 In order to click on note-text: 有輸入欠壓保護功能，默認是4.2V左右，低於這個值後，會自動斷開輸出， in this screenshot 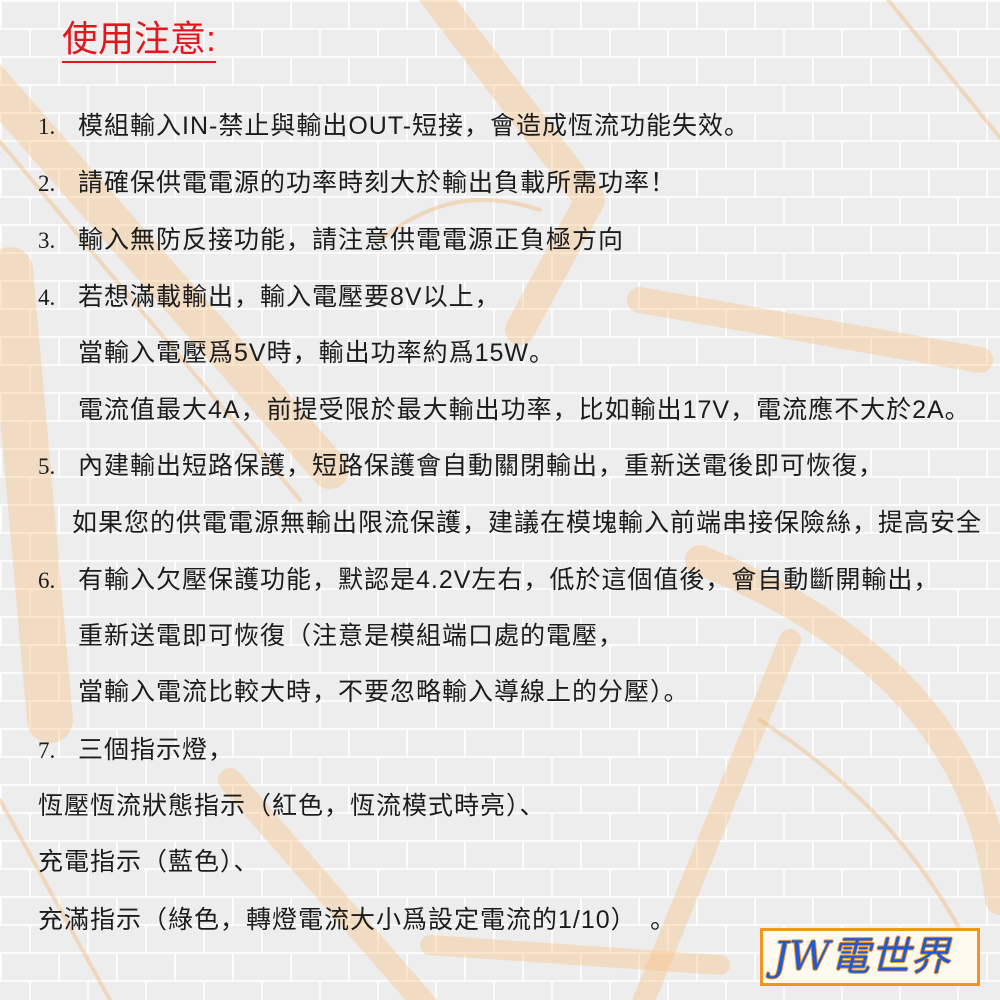, I will do `click(509, 580)`.